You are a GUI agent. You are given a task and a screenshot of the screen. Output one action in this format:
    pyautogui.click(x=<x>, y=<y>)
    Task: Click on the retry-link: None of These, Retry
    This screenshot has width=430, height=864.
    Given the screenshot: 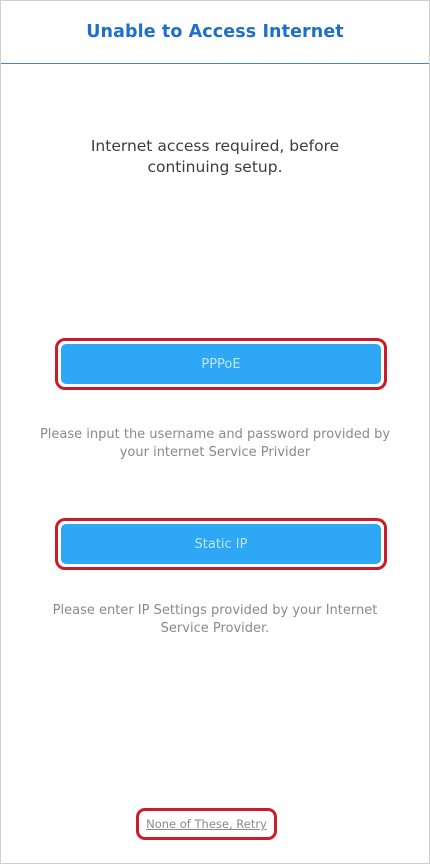 What is the action you would take?
    pyautogui.click(x=206, y=824)
    